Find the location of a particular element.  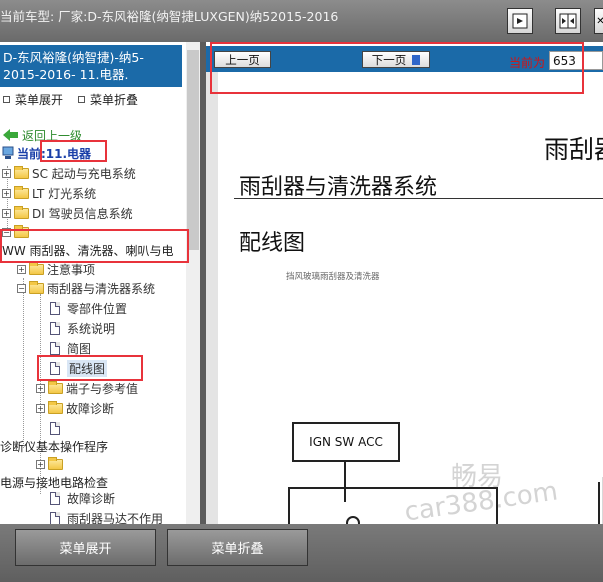

expand-menu-button: 菜单展开 is located at coordinates (85, 547).